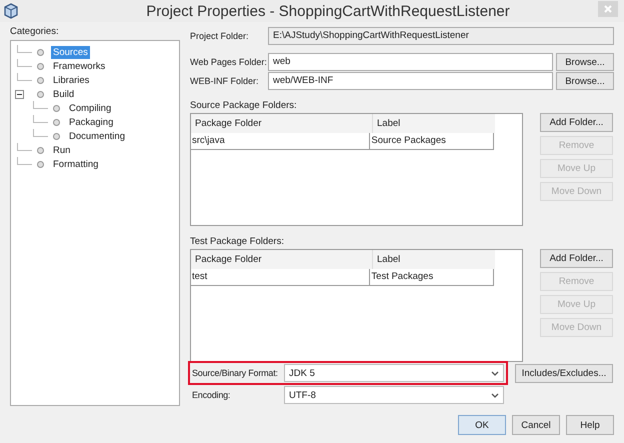 Image resolution: width=624 pixels, height=443 pixels. Describe the element at coordinates (71, 80) in the screenshot. I see `tree-item: Libraries` at that location.